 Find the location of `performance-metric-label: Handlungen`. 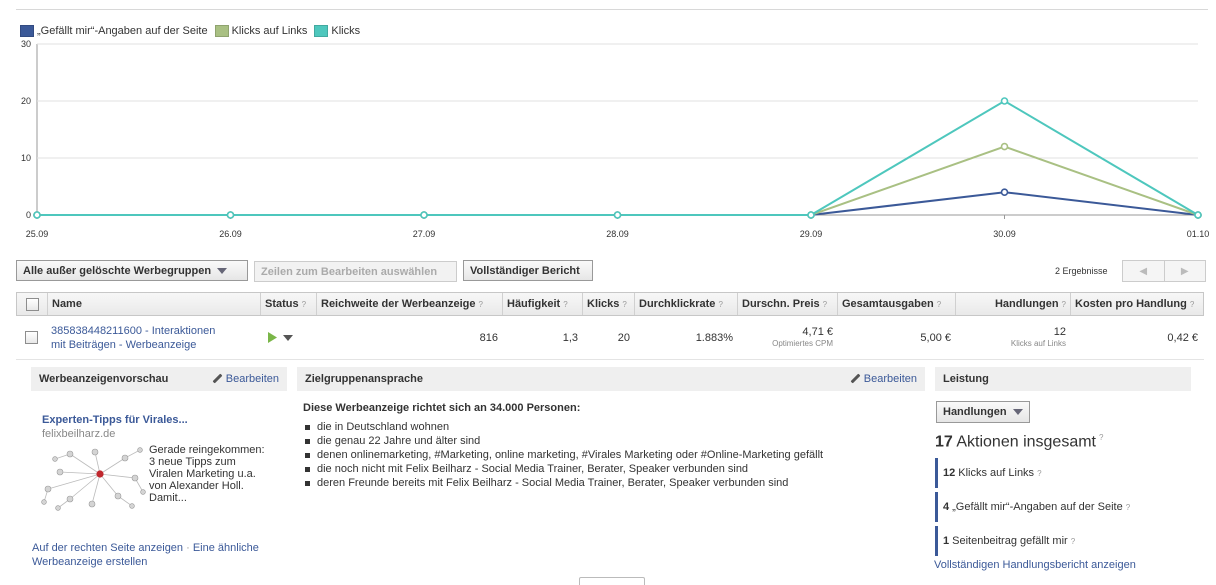

performance-metric-label: Handlungen is located at coordinates (975, 412).